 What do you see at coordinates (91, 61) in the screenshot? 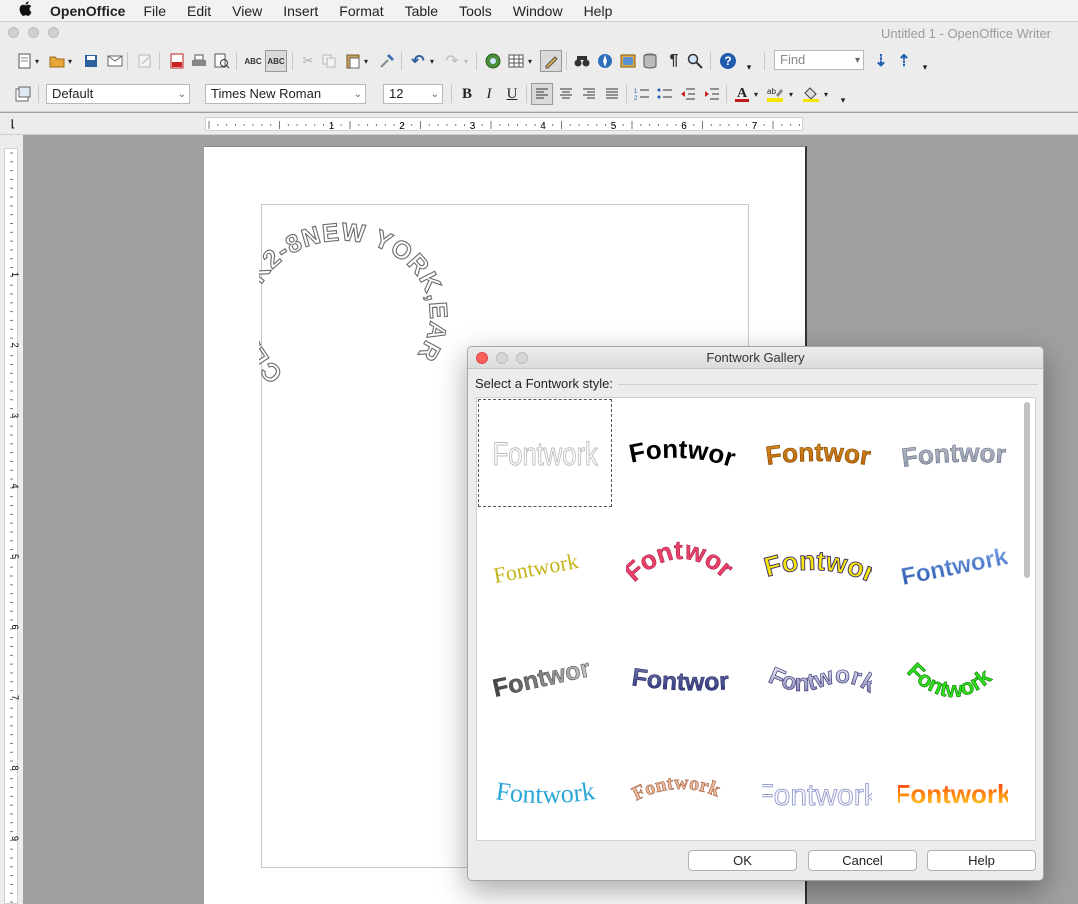
I see `save-icon` at bounding box center [91, 61].